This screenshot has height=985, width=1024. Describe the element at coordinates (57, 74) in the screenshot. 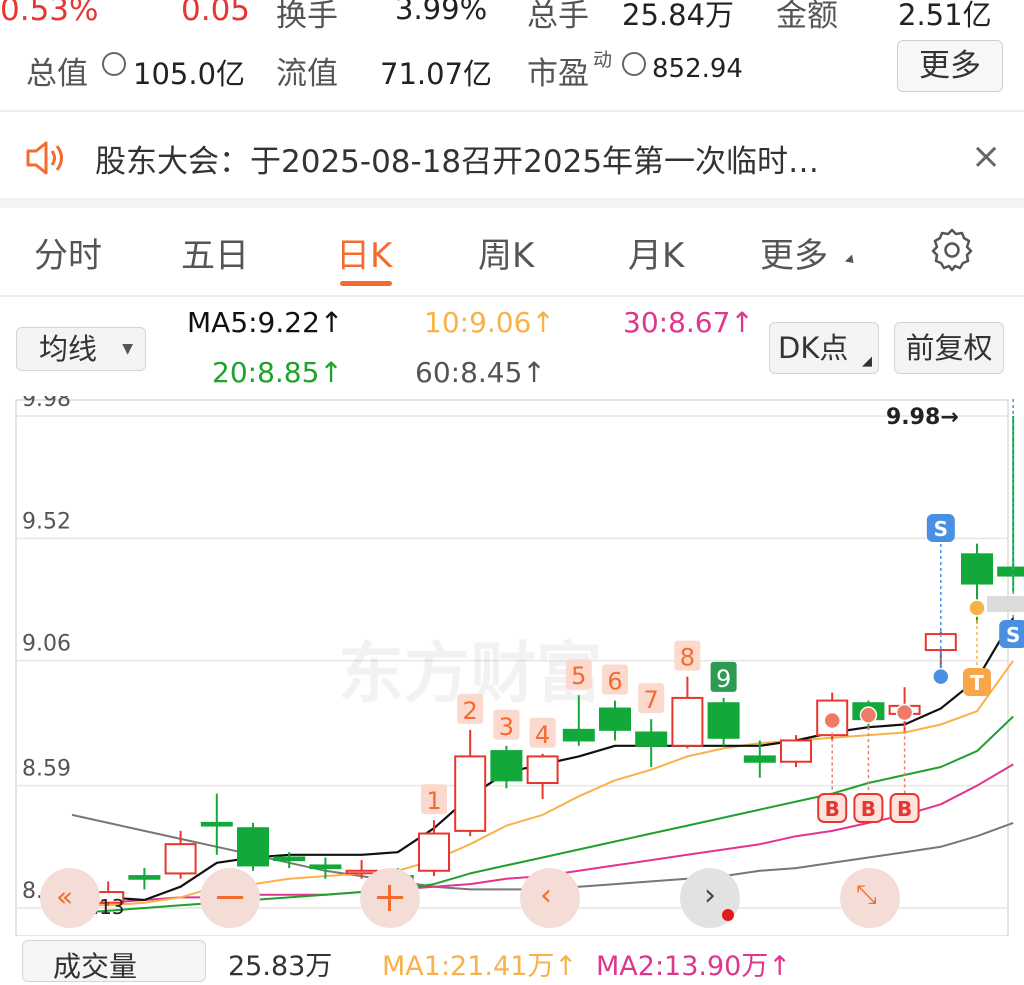

I see `market-cap-label: 总值` at that location.